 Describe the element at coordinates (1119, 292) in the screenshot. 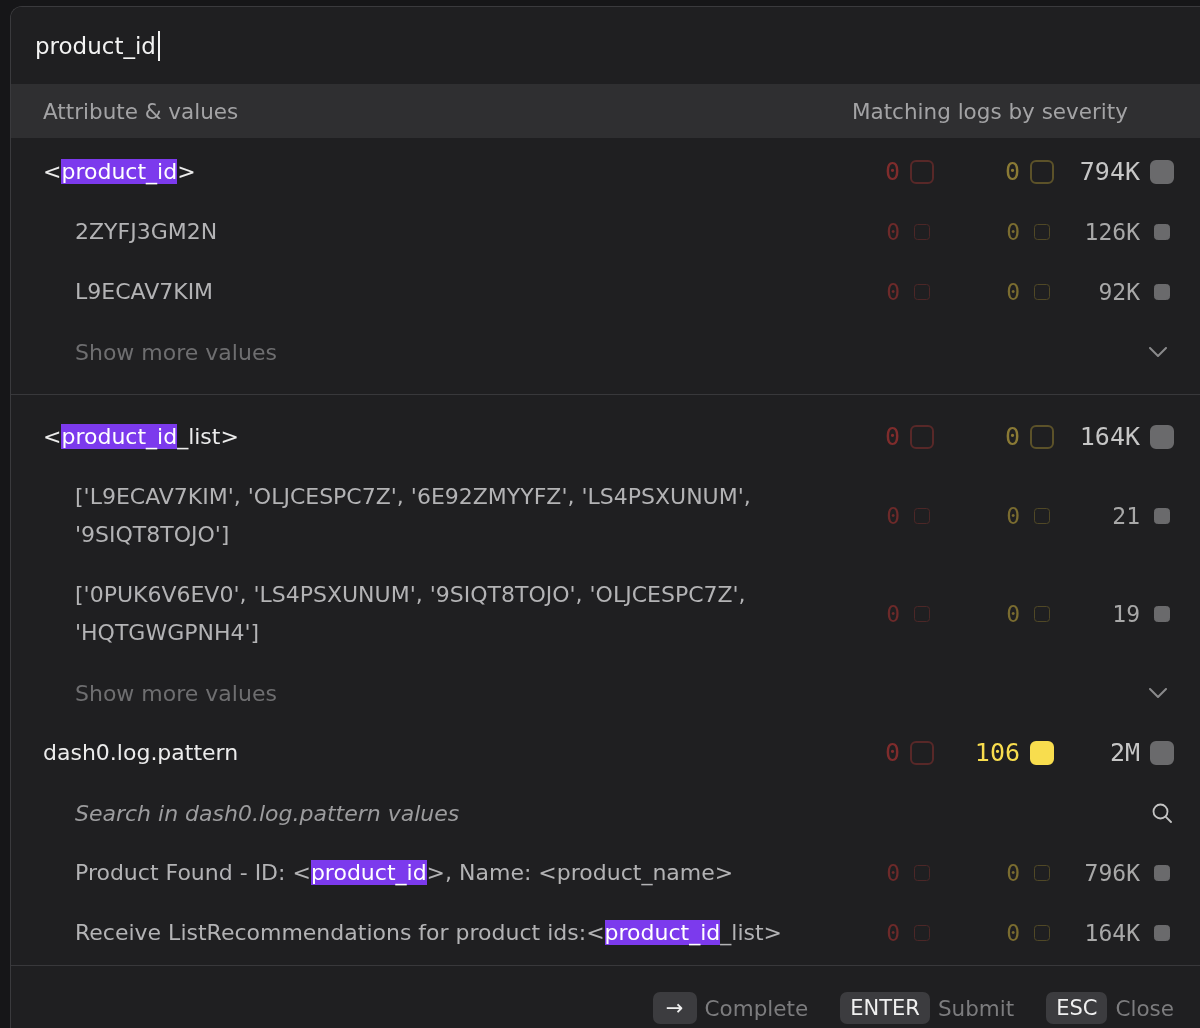

I see `info-count: 92K` at that location.